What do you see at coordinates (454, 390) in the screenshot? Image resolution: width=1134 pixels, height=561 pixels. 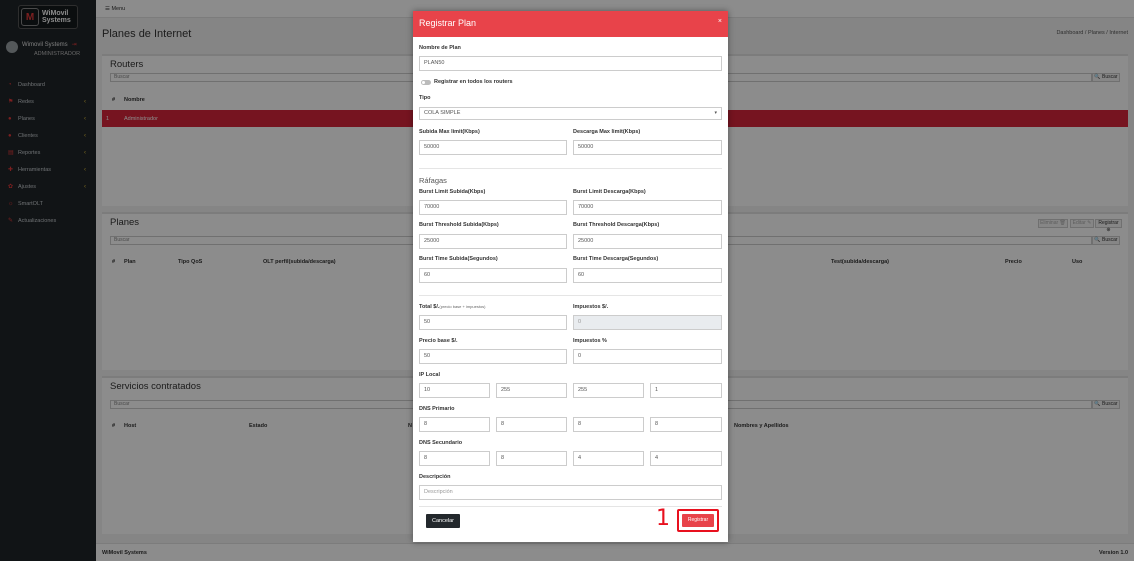 I see `ip-octet-1-input: 10` at bounding box center [454, 390].